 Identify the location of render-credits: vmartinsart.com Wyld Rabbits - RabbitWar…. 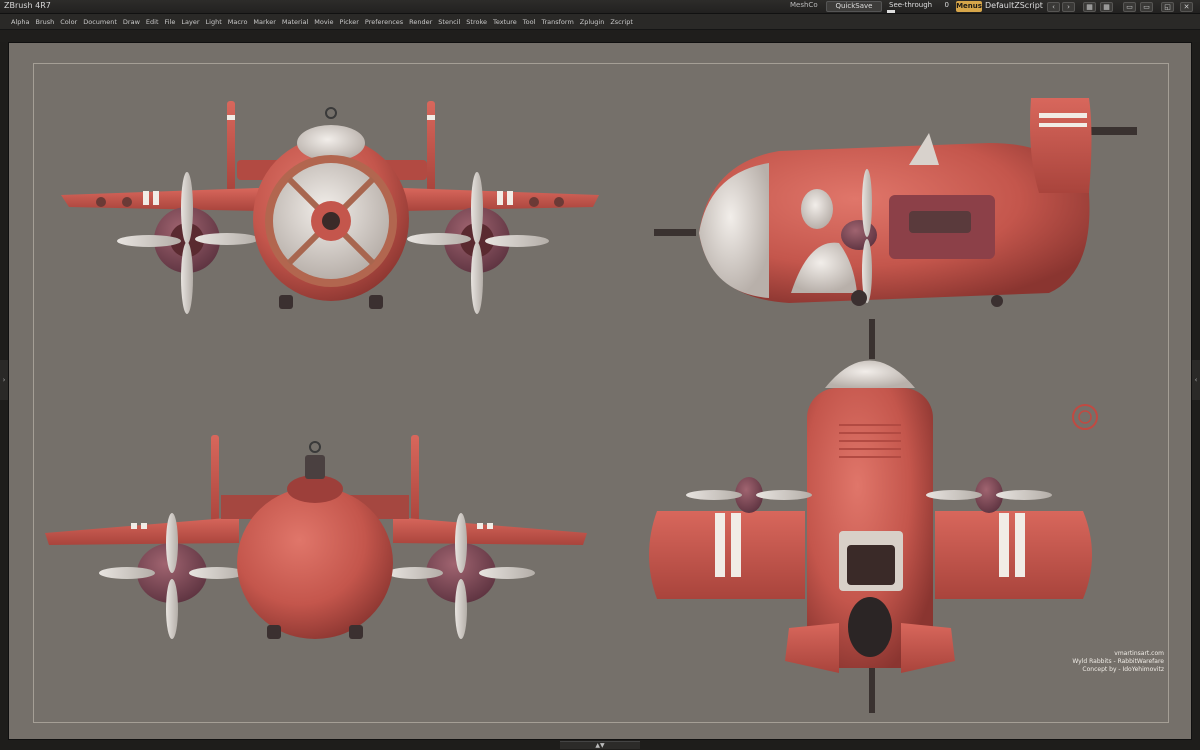
(1118, 662).